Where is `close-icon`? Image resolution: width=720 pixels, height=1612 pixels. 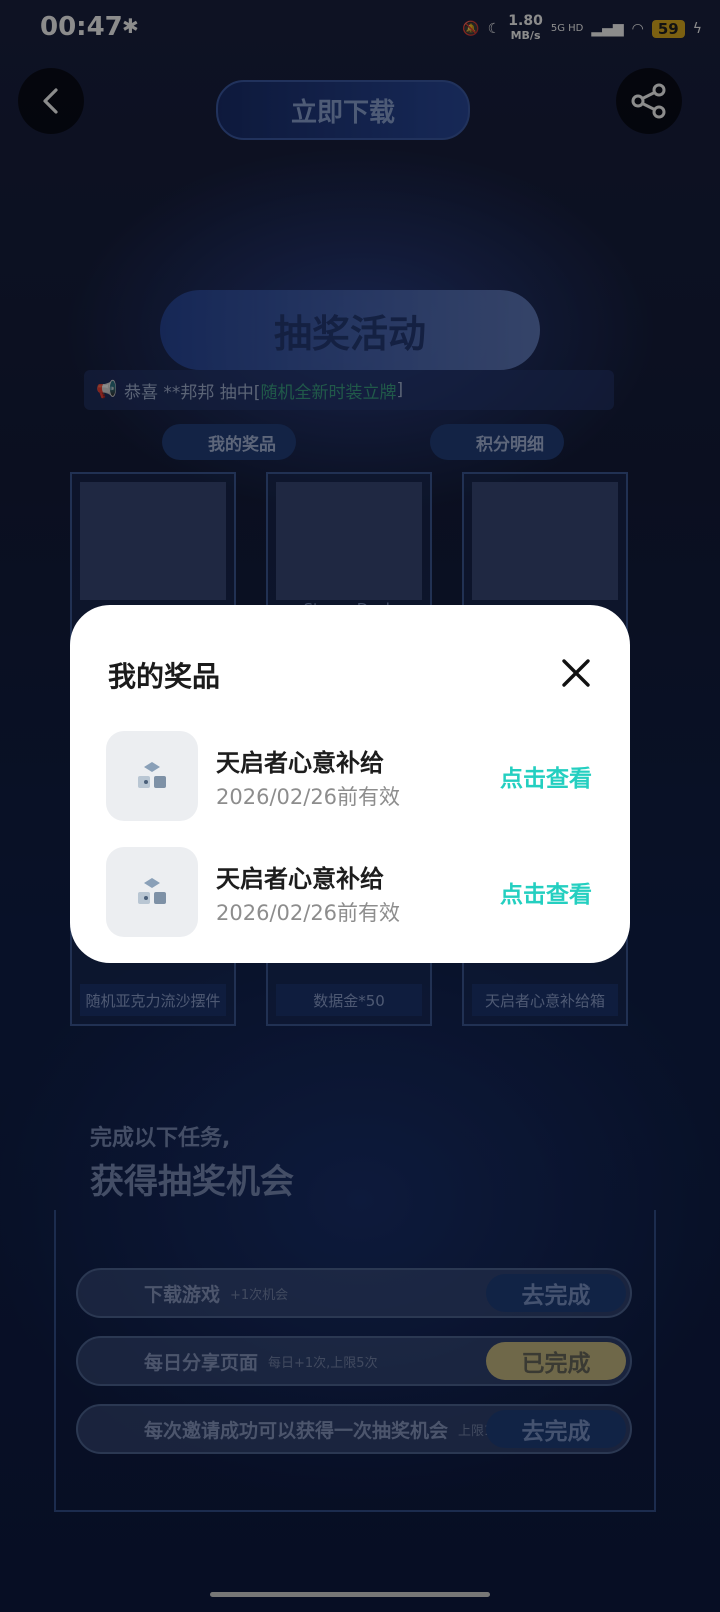 close-icon is located at coordinates (576, 673).